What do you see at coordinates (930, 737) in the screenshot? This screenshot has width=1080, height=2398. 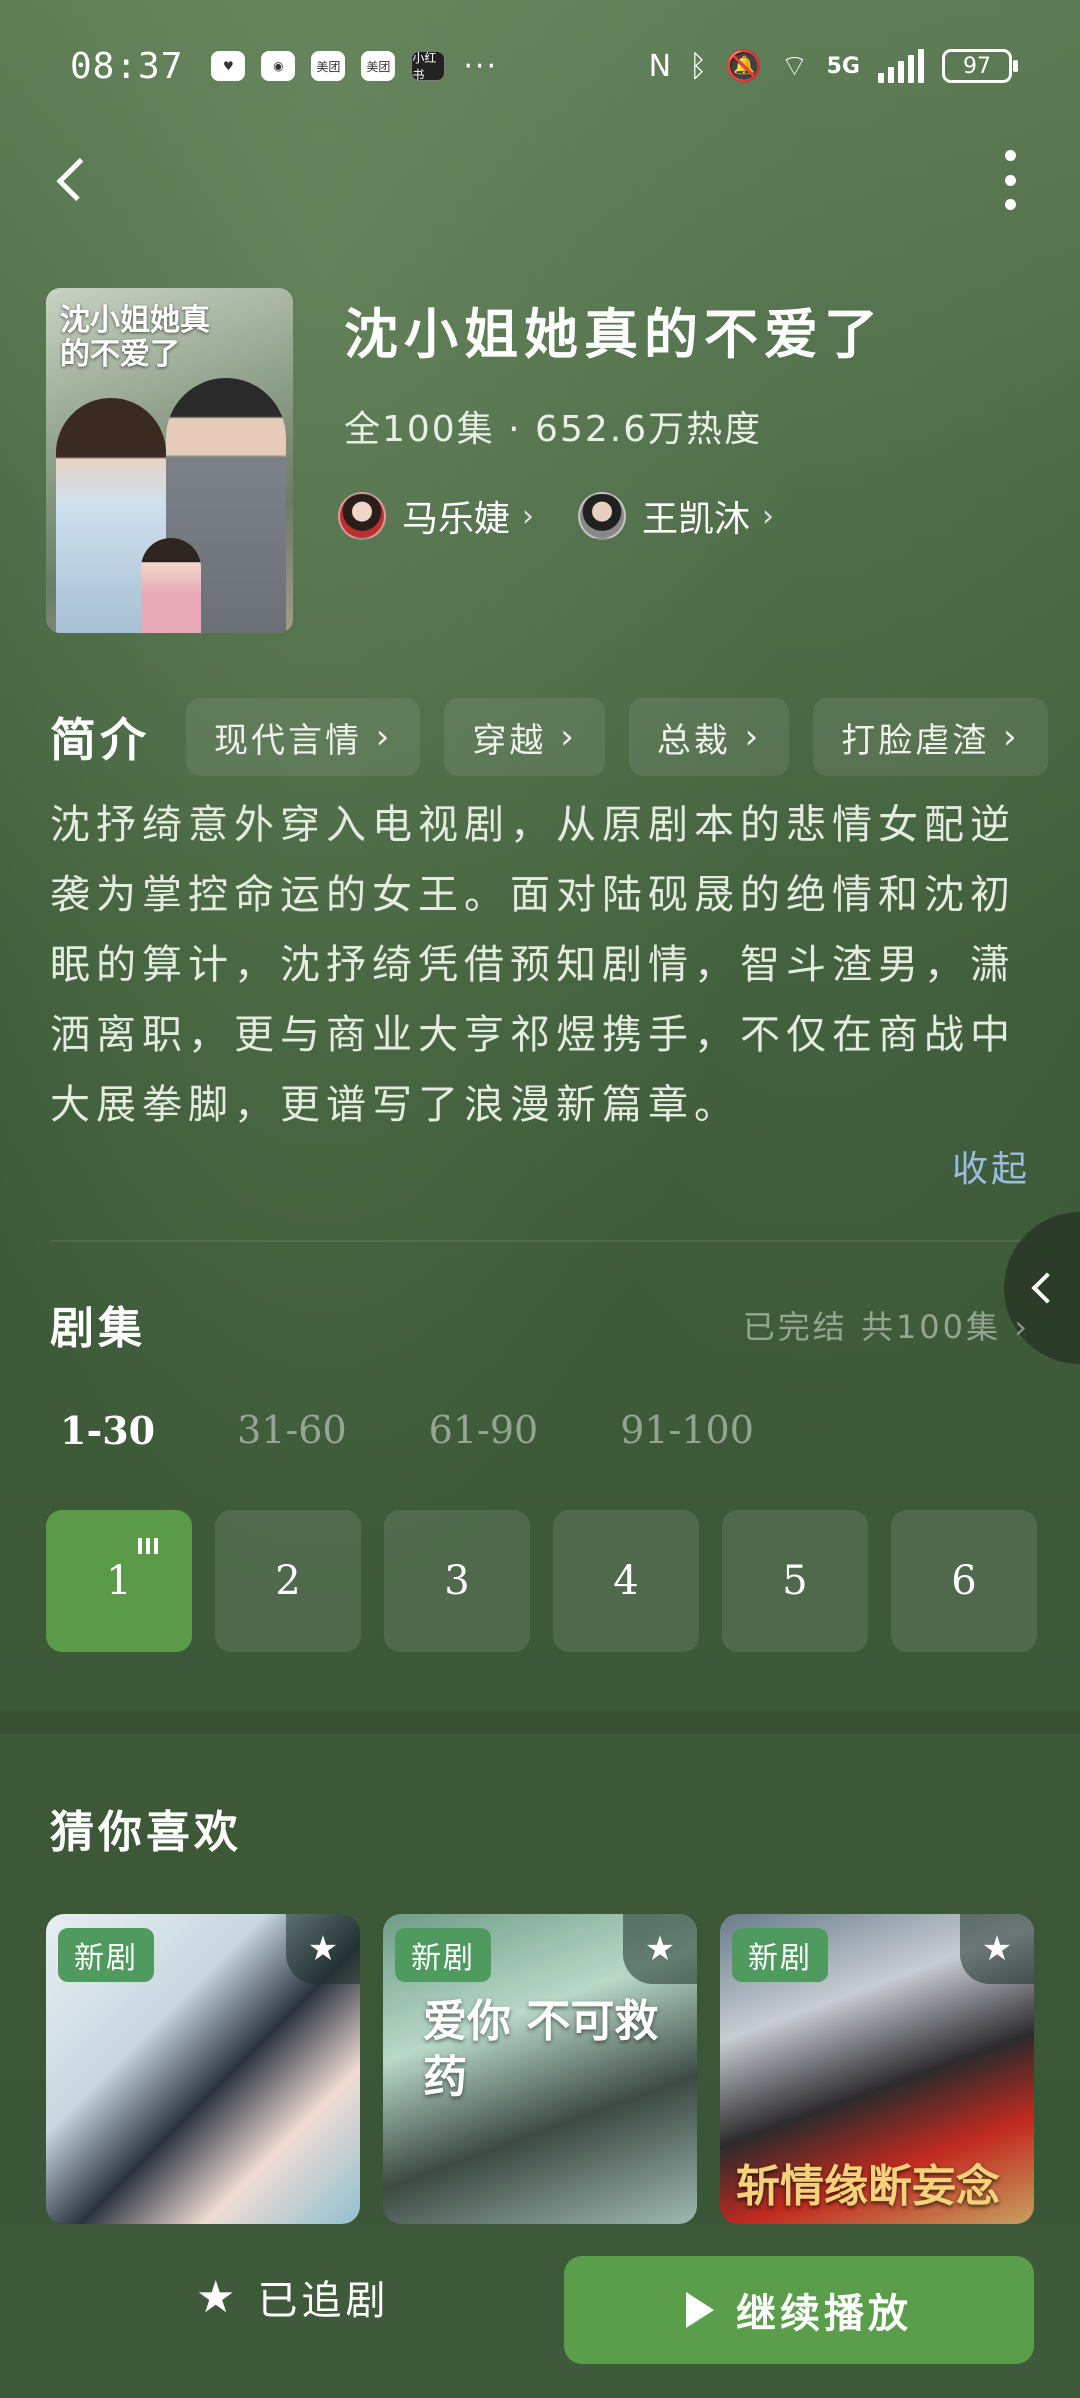 I see `genre-tag: 打脸虐渣 ›` at bounding box center [930, 737].